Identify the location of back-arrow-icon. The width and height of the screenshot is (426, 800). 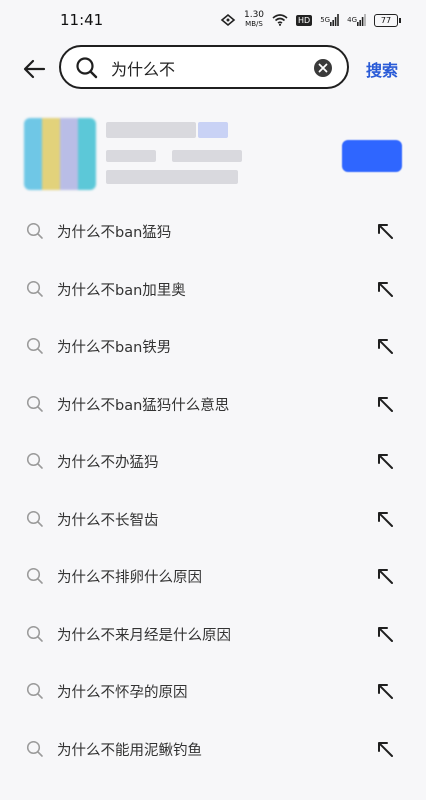
(35, 69).